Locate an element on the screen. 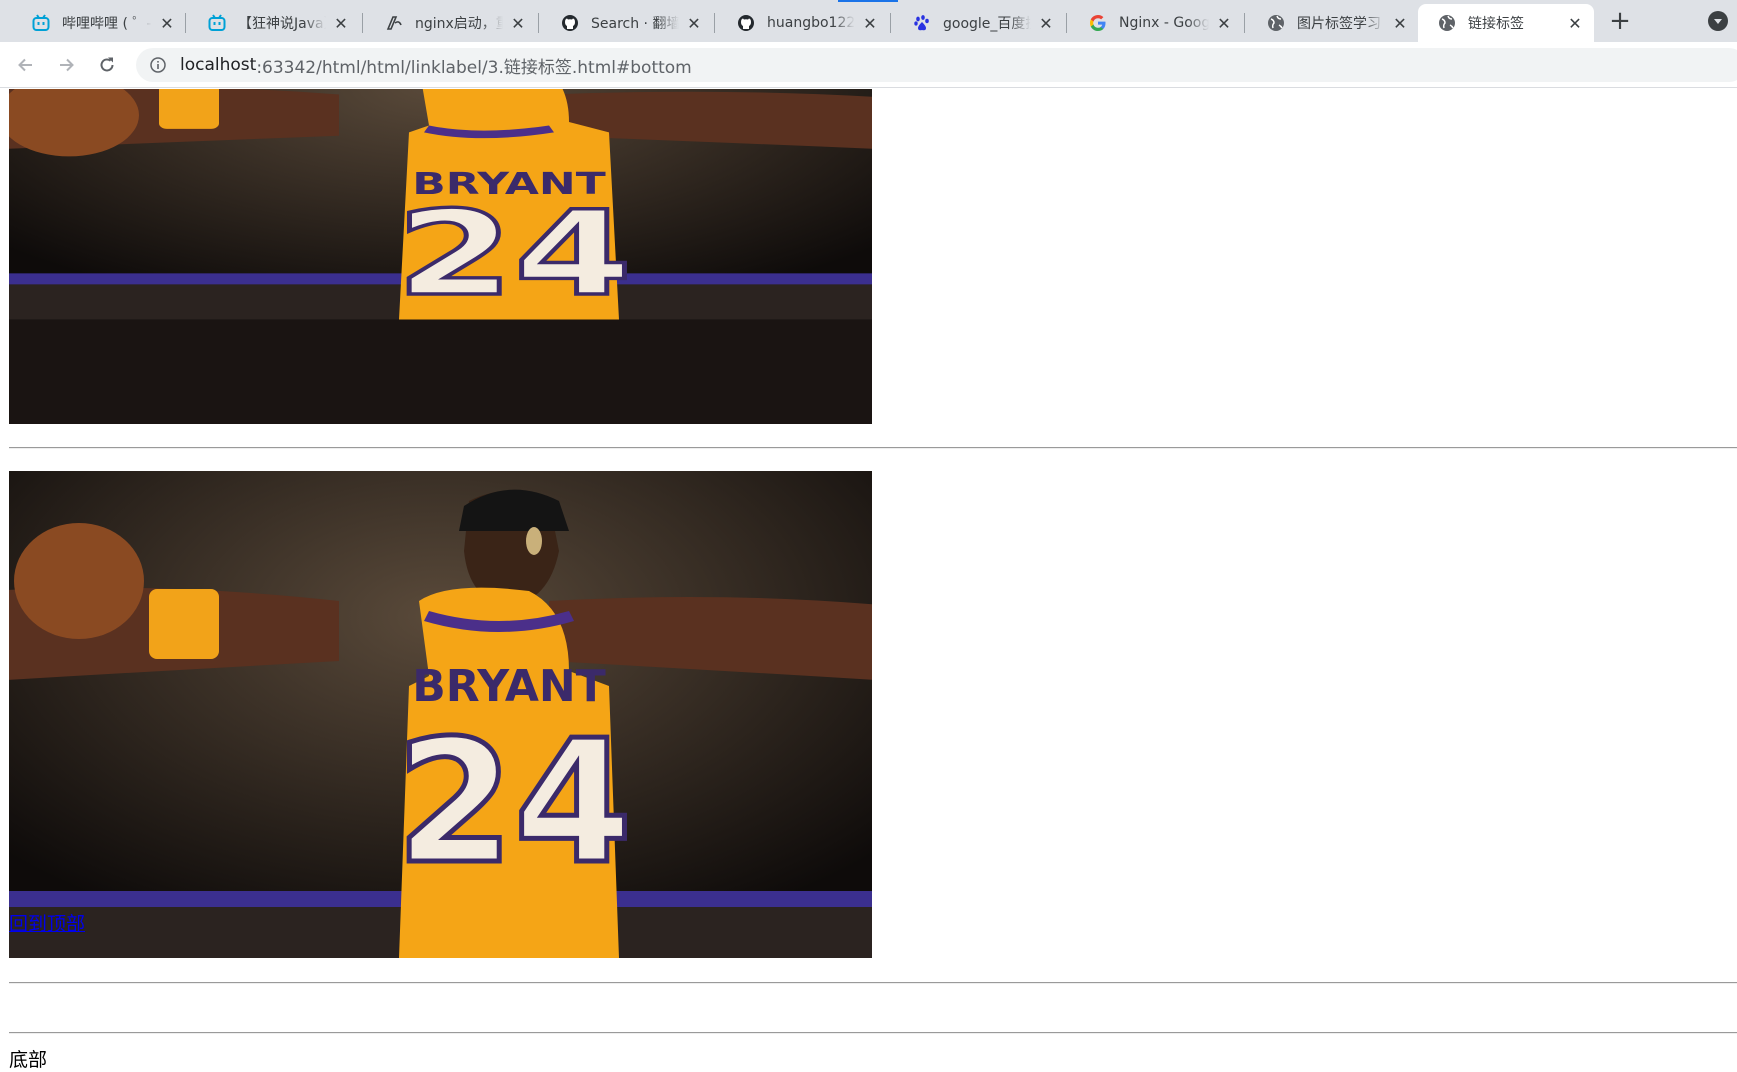  back-button is located at coordinates (26, 65).